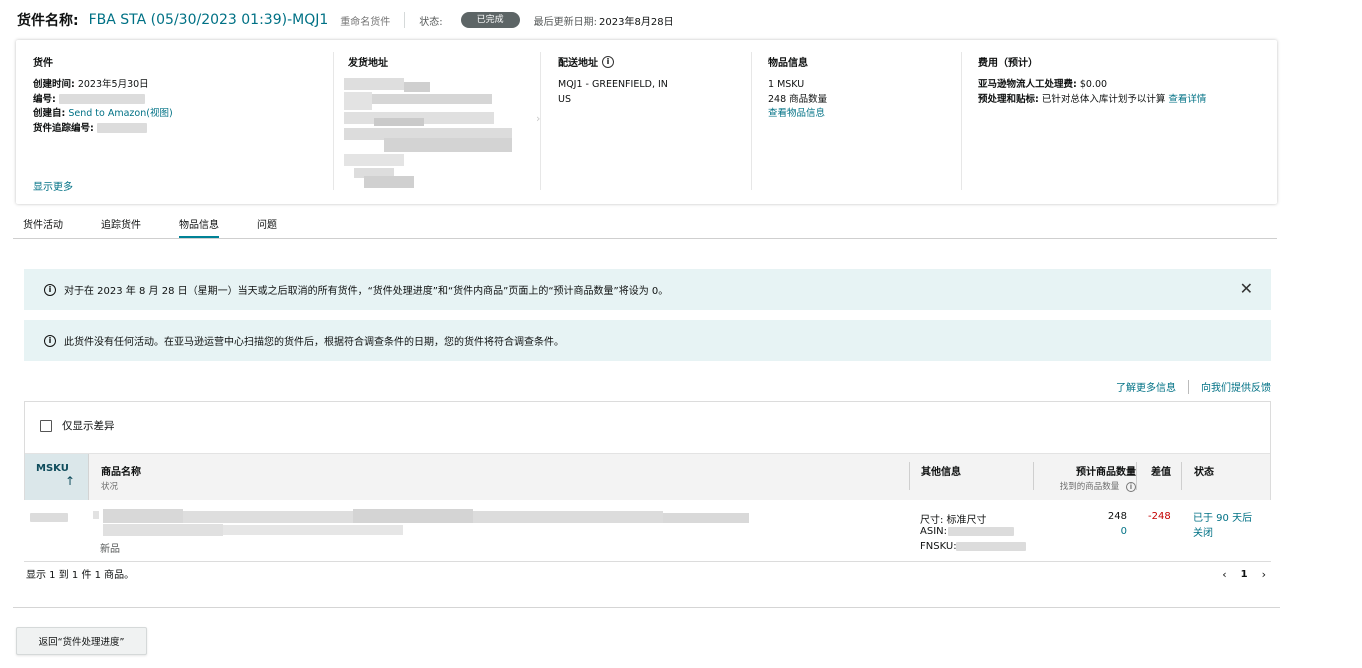 This screenshot has height=668, width=1362. I want to click on current-page: 1, so click(1244, 574).